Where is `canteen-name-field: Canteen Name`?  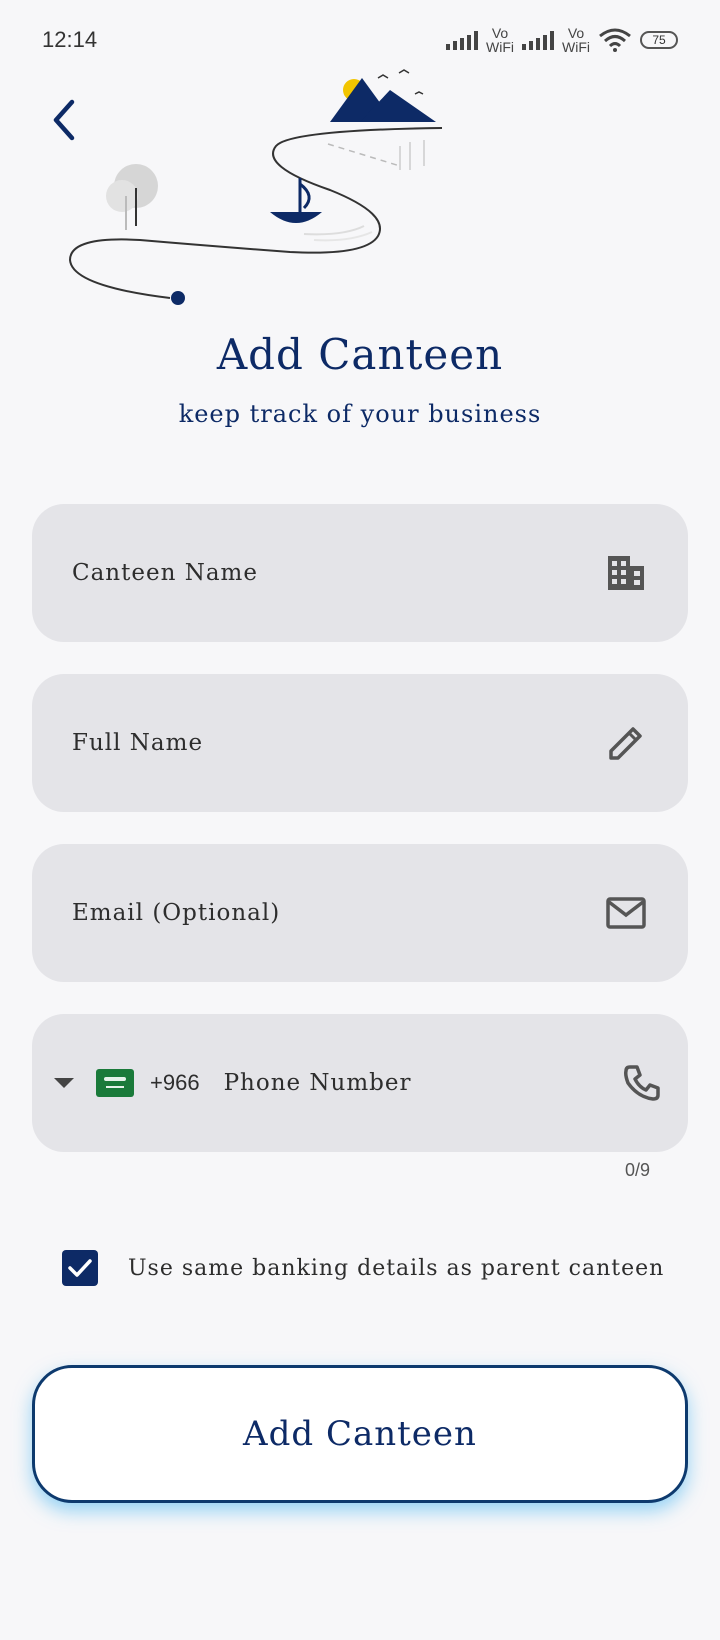
canteen-name-field: Canteen Name is located at coordinates (360, 573).